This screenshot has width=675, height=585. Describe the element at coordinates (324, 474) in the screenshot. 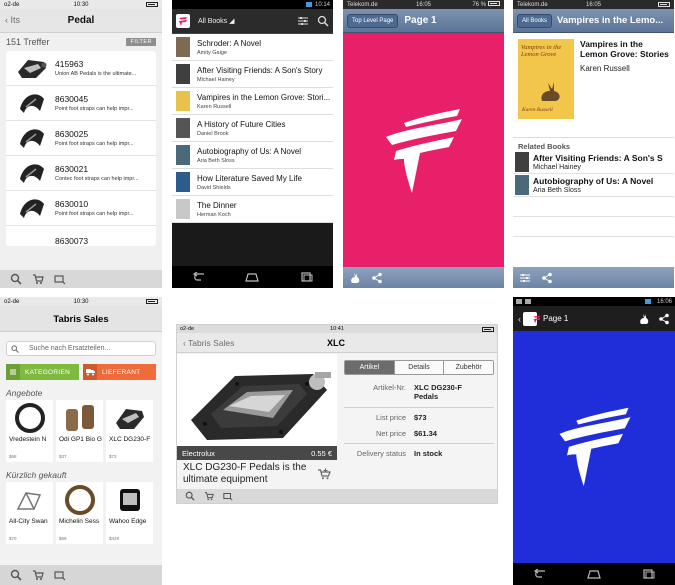

I see `add-to-cart-icon` at that location.